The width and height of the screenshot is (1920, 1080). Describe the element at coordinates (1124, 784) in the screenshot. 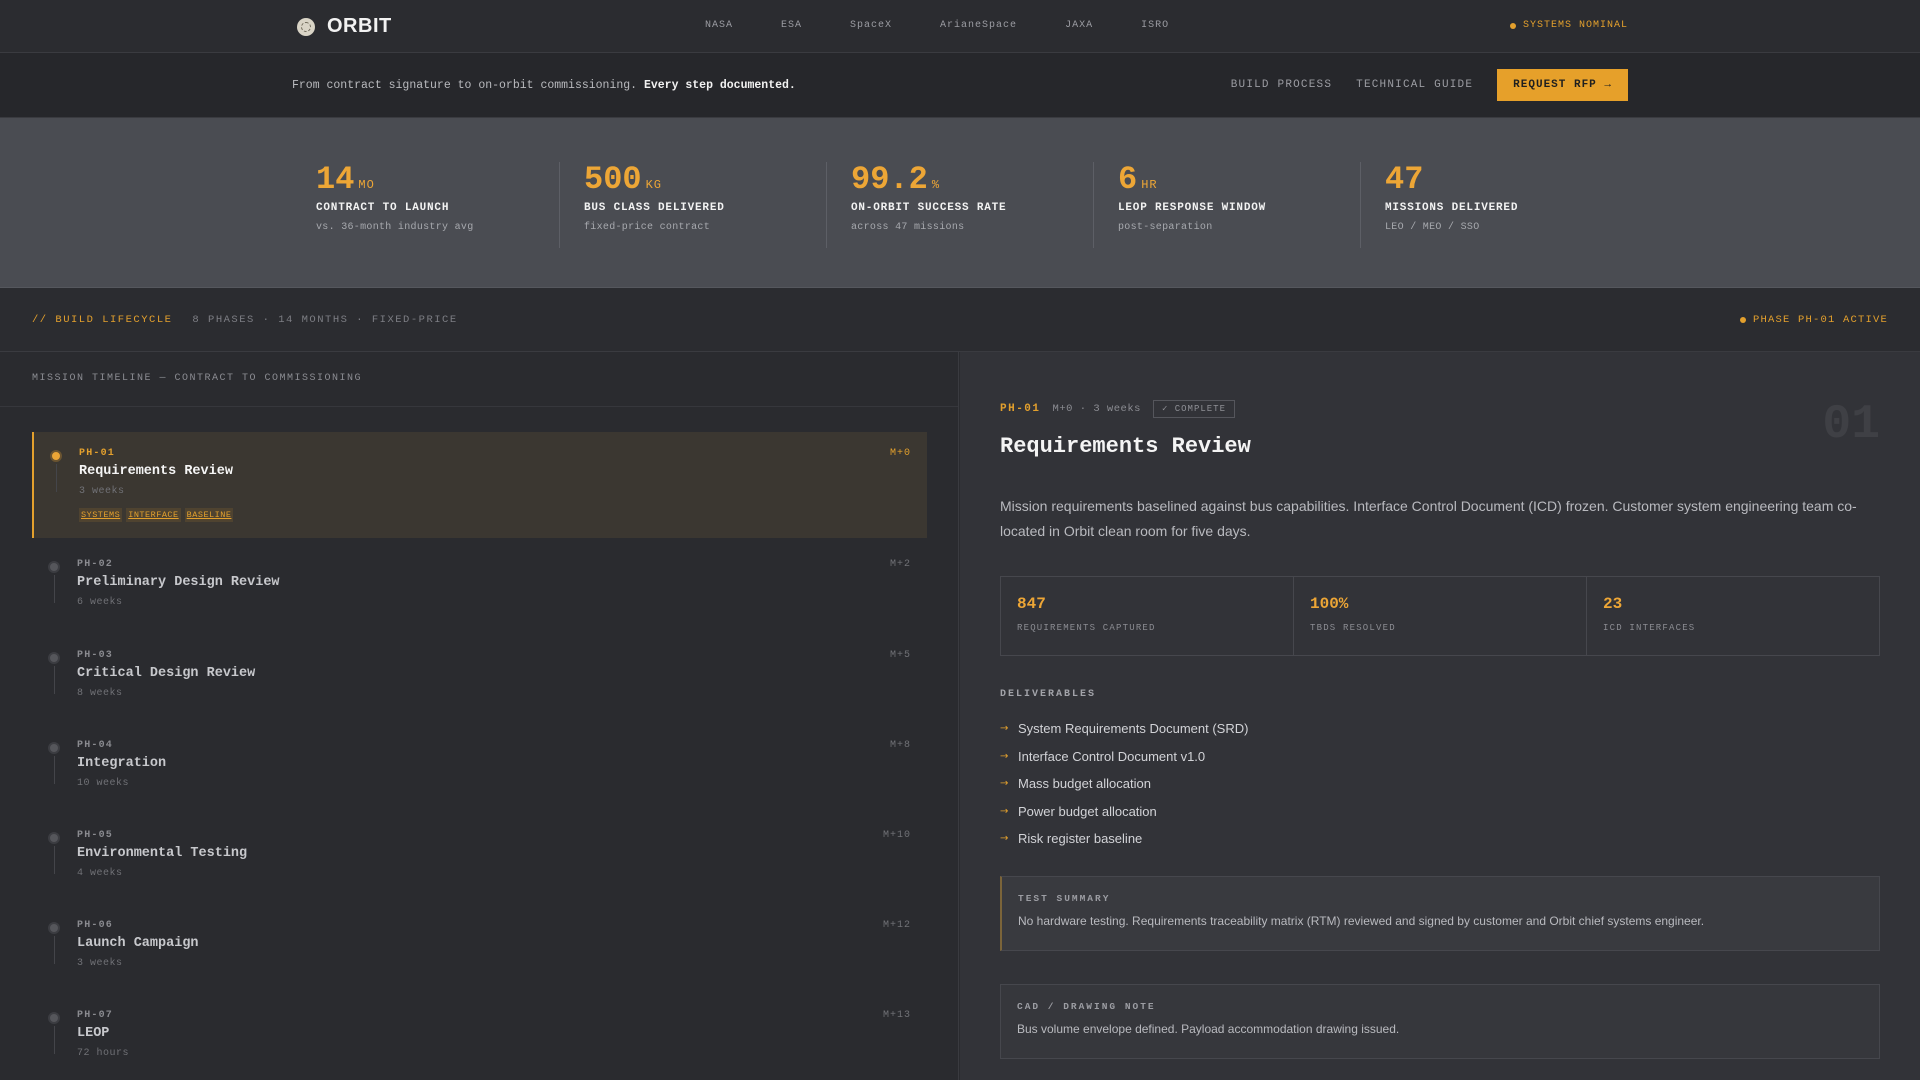

I see `deliverable-item: → Mass budget allocation` at that location.